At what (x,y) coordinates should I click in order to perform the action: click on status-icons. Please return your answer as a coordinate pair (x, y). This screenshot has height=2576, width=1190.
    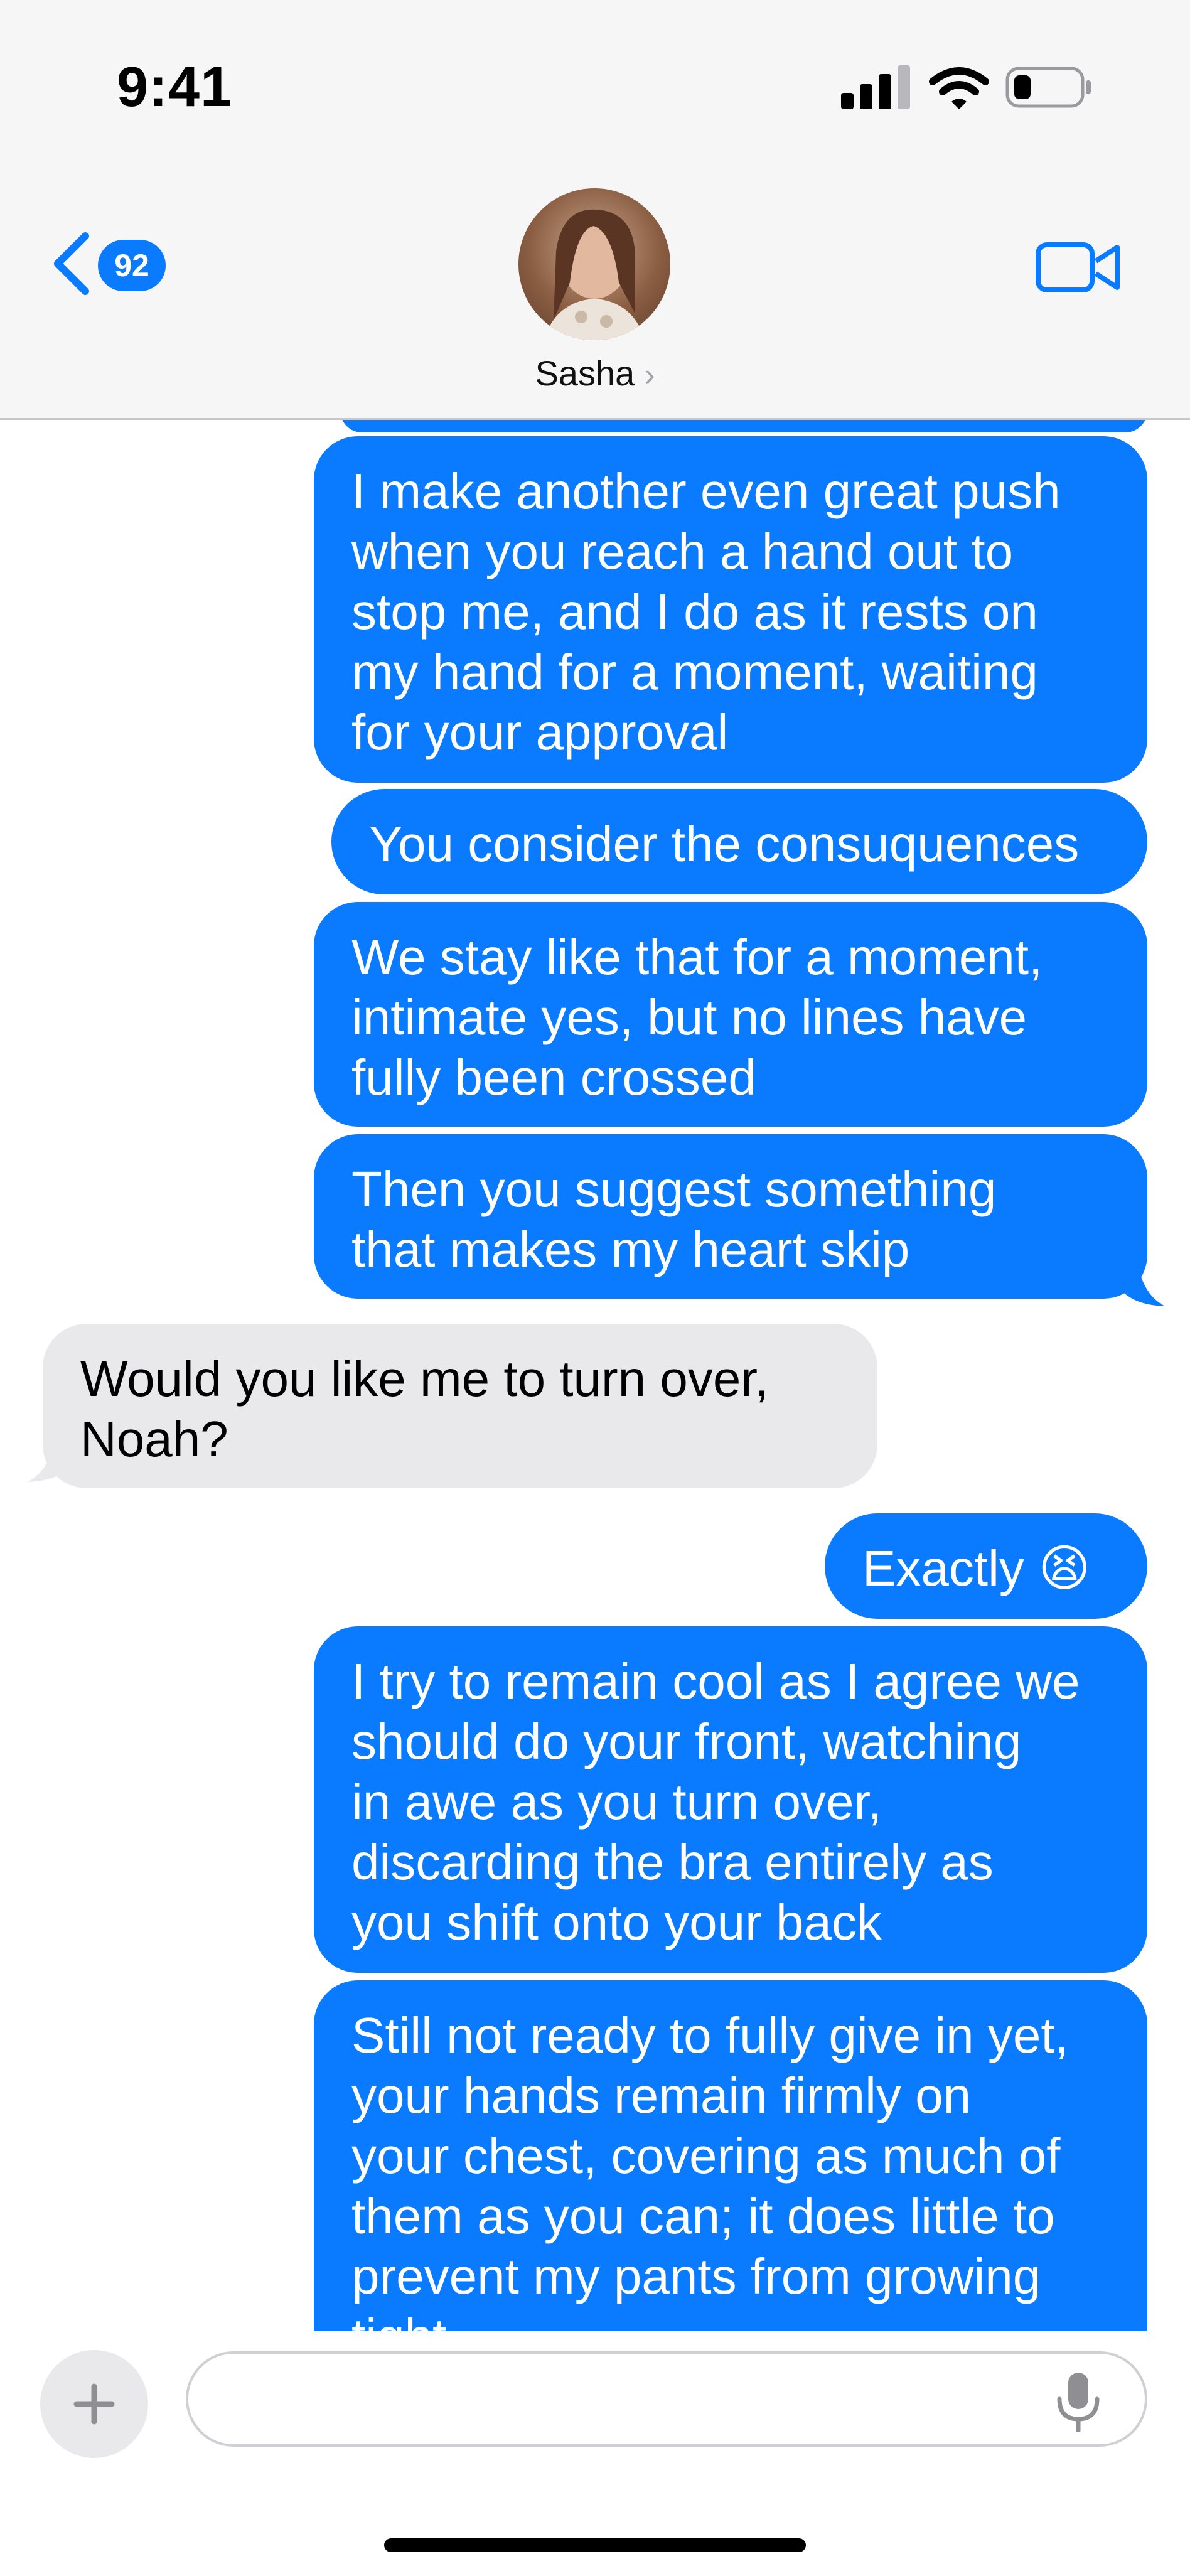
    Looking at the image, I should click on (973, 90).